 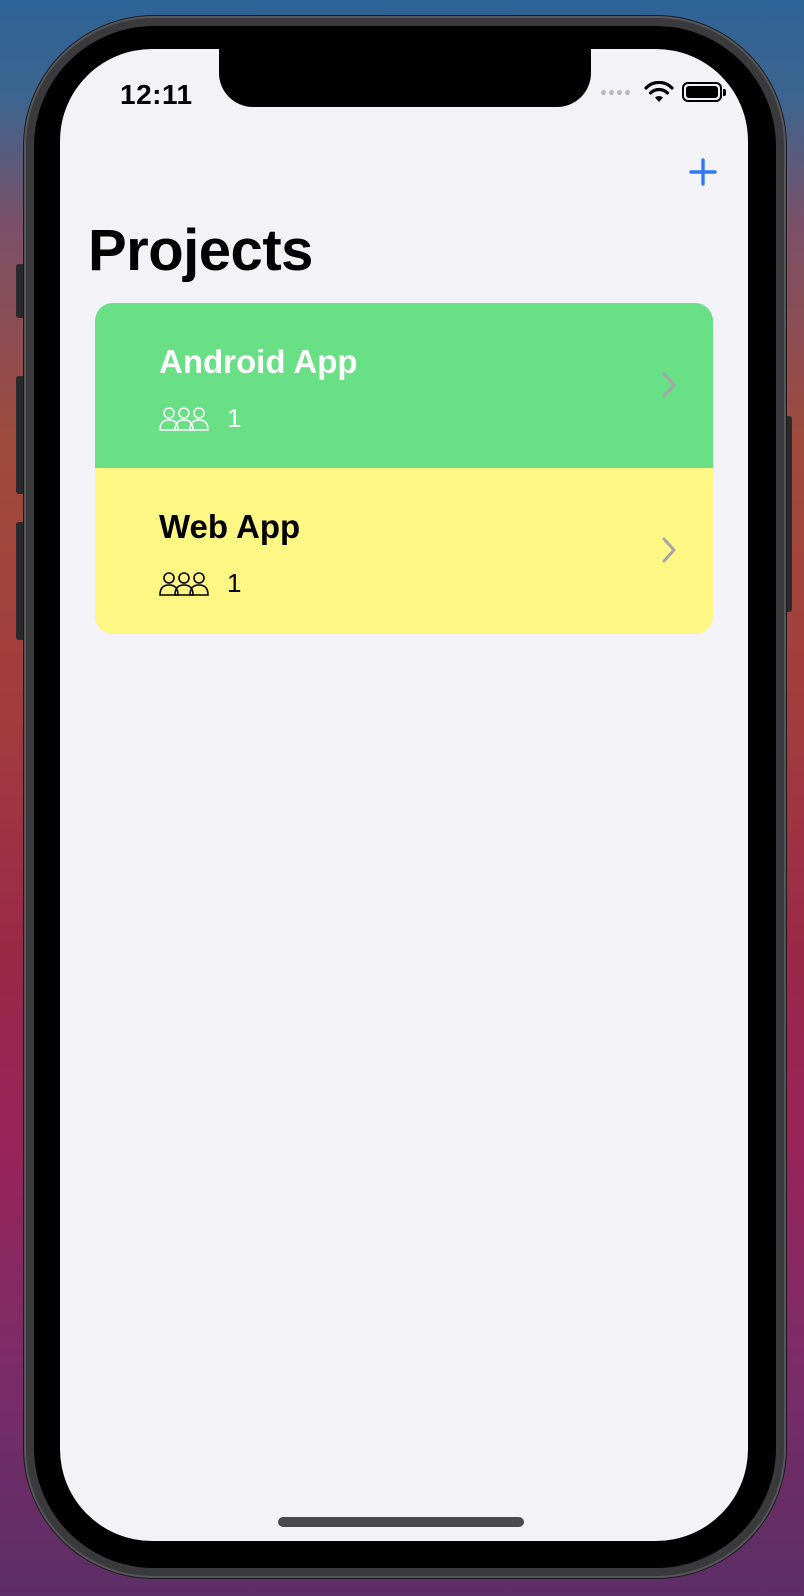 What do you see at coordinates (615, 92) in the screenshot?
I see `cellular-signal-icon` at bounding box center [615, 92].